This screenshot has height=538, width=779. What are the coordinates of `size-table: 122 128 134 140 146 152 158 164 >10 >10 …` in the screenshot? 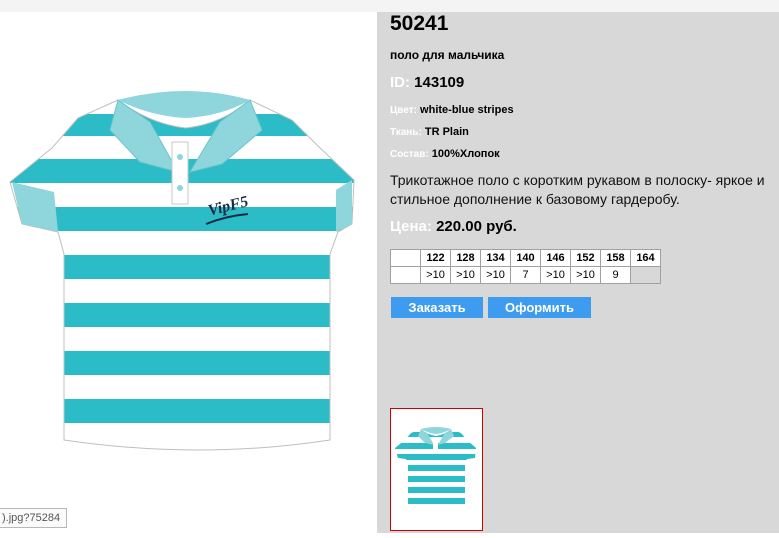 It's located at (525, 266).